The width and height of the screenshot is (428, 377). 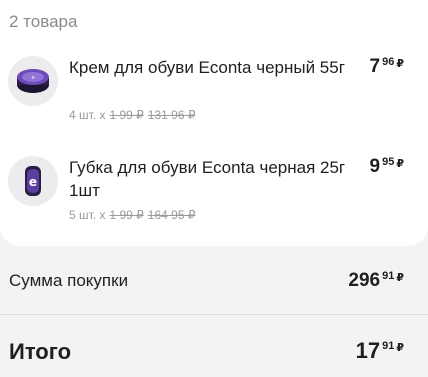 I want to click on product-meta: 5 шт. x1 99 ₽164 95 ₽, so click(x=132, y=215).